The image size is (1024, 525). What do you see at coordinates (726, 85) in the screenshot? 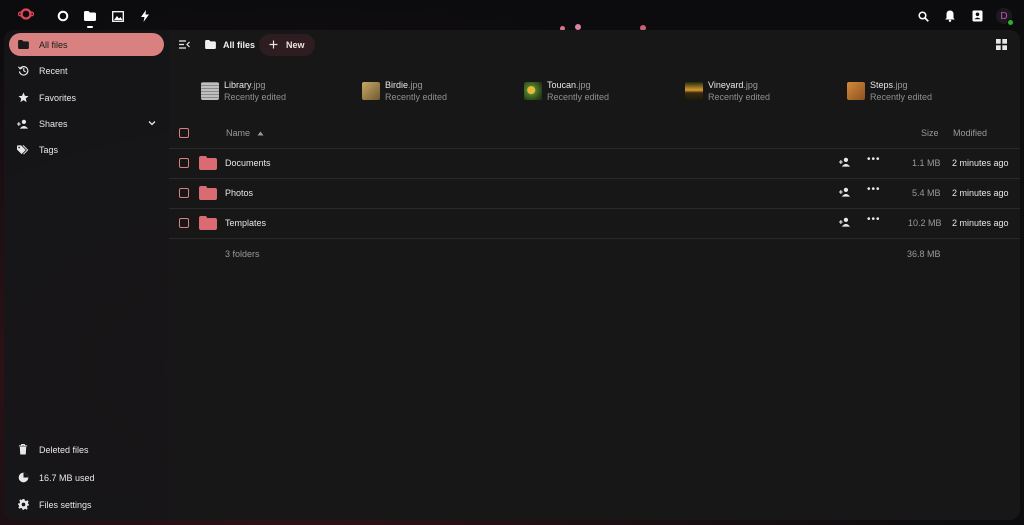
I see `recent-file-name: Vineyard` at bounding box center [726, 85].